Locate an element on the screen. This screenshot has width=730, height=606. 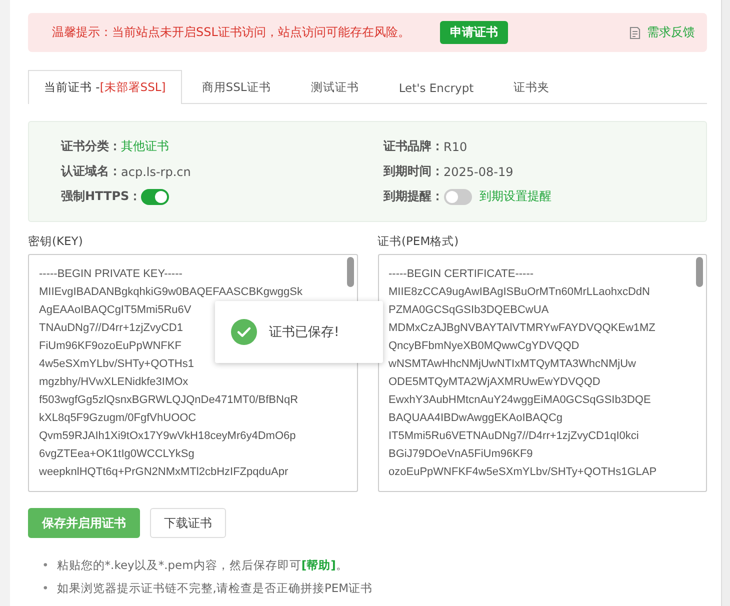
info-label: 证书分类： is located at coordinates (91, 146).